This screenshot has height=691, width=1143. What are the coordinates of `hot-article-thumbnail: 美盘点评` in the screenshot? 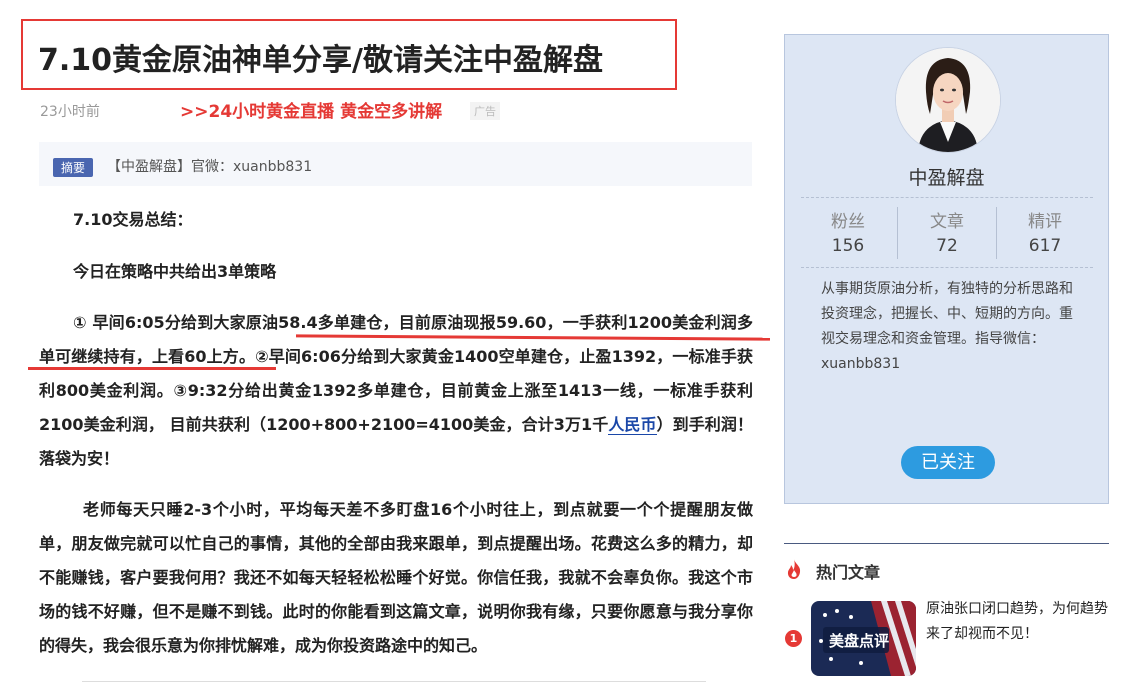 It's located at (863, 638).